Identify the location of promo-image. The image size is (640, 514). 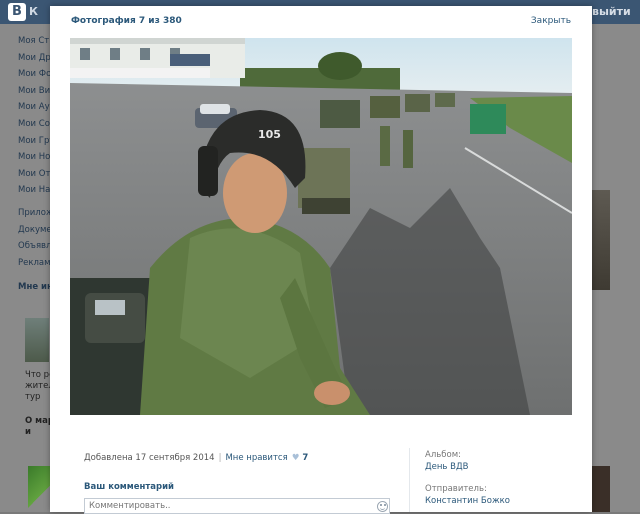
(40, 489).